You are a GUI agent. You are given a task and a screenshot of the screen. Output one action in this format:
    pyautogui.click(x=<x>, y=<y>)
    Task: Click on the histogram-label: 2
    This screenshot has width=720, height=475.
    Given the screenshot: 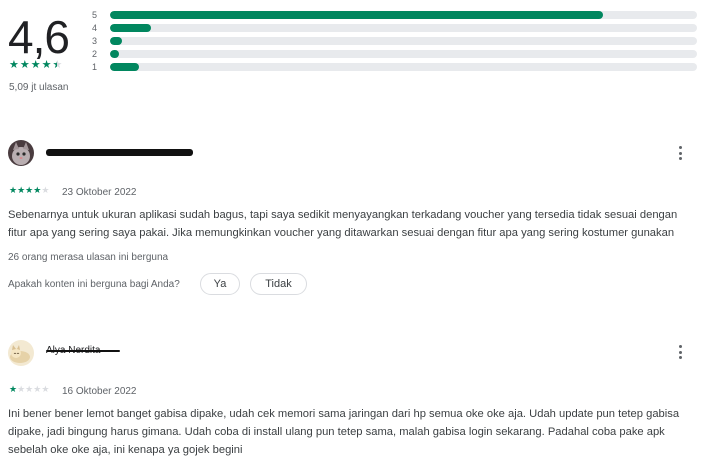 What is the action you would take?
    pyautogui.click(x=95, y=53)
    